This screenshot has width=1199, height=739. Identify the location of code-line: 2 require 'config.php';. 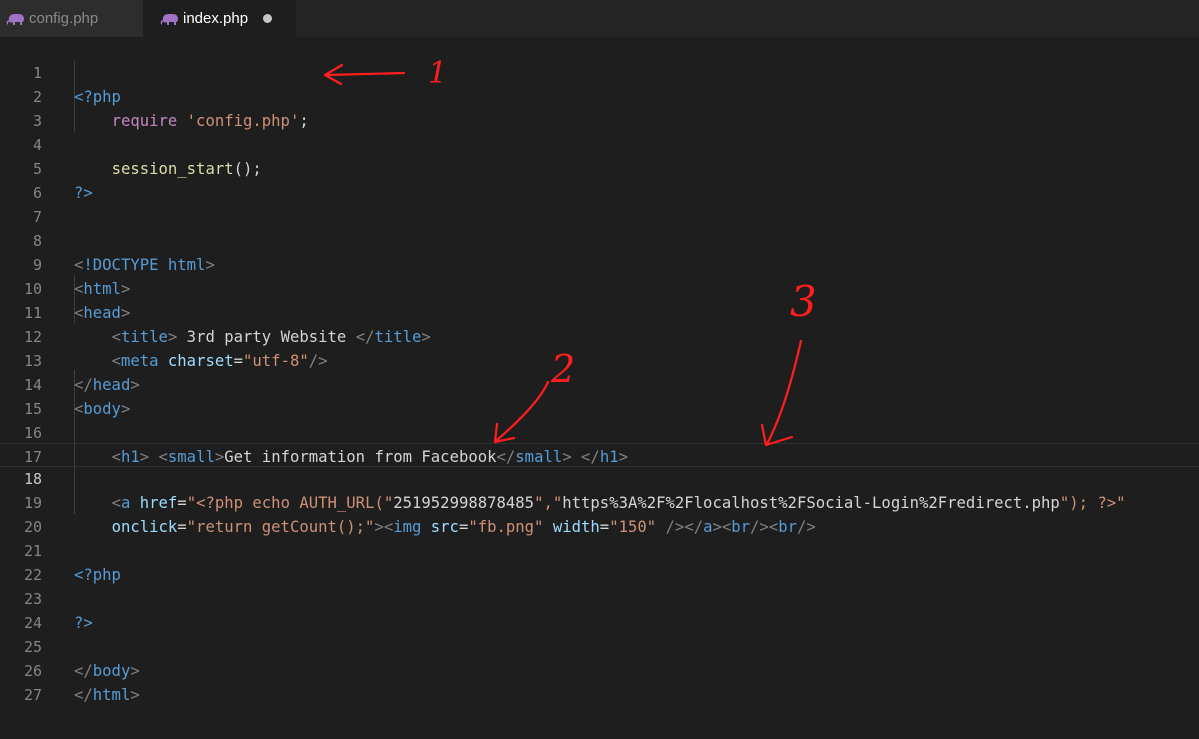
(599, 95).